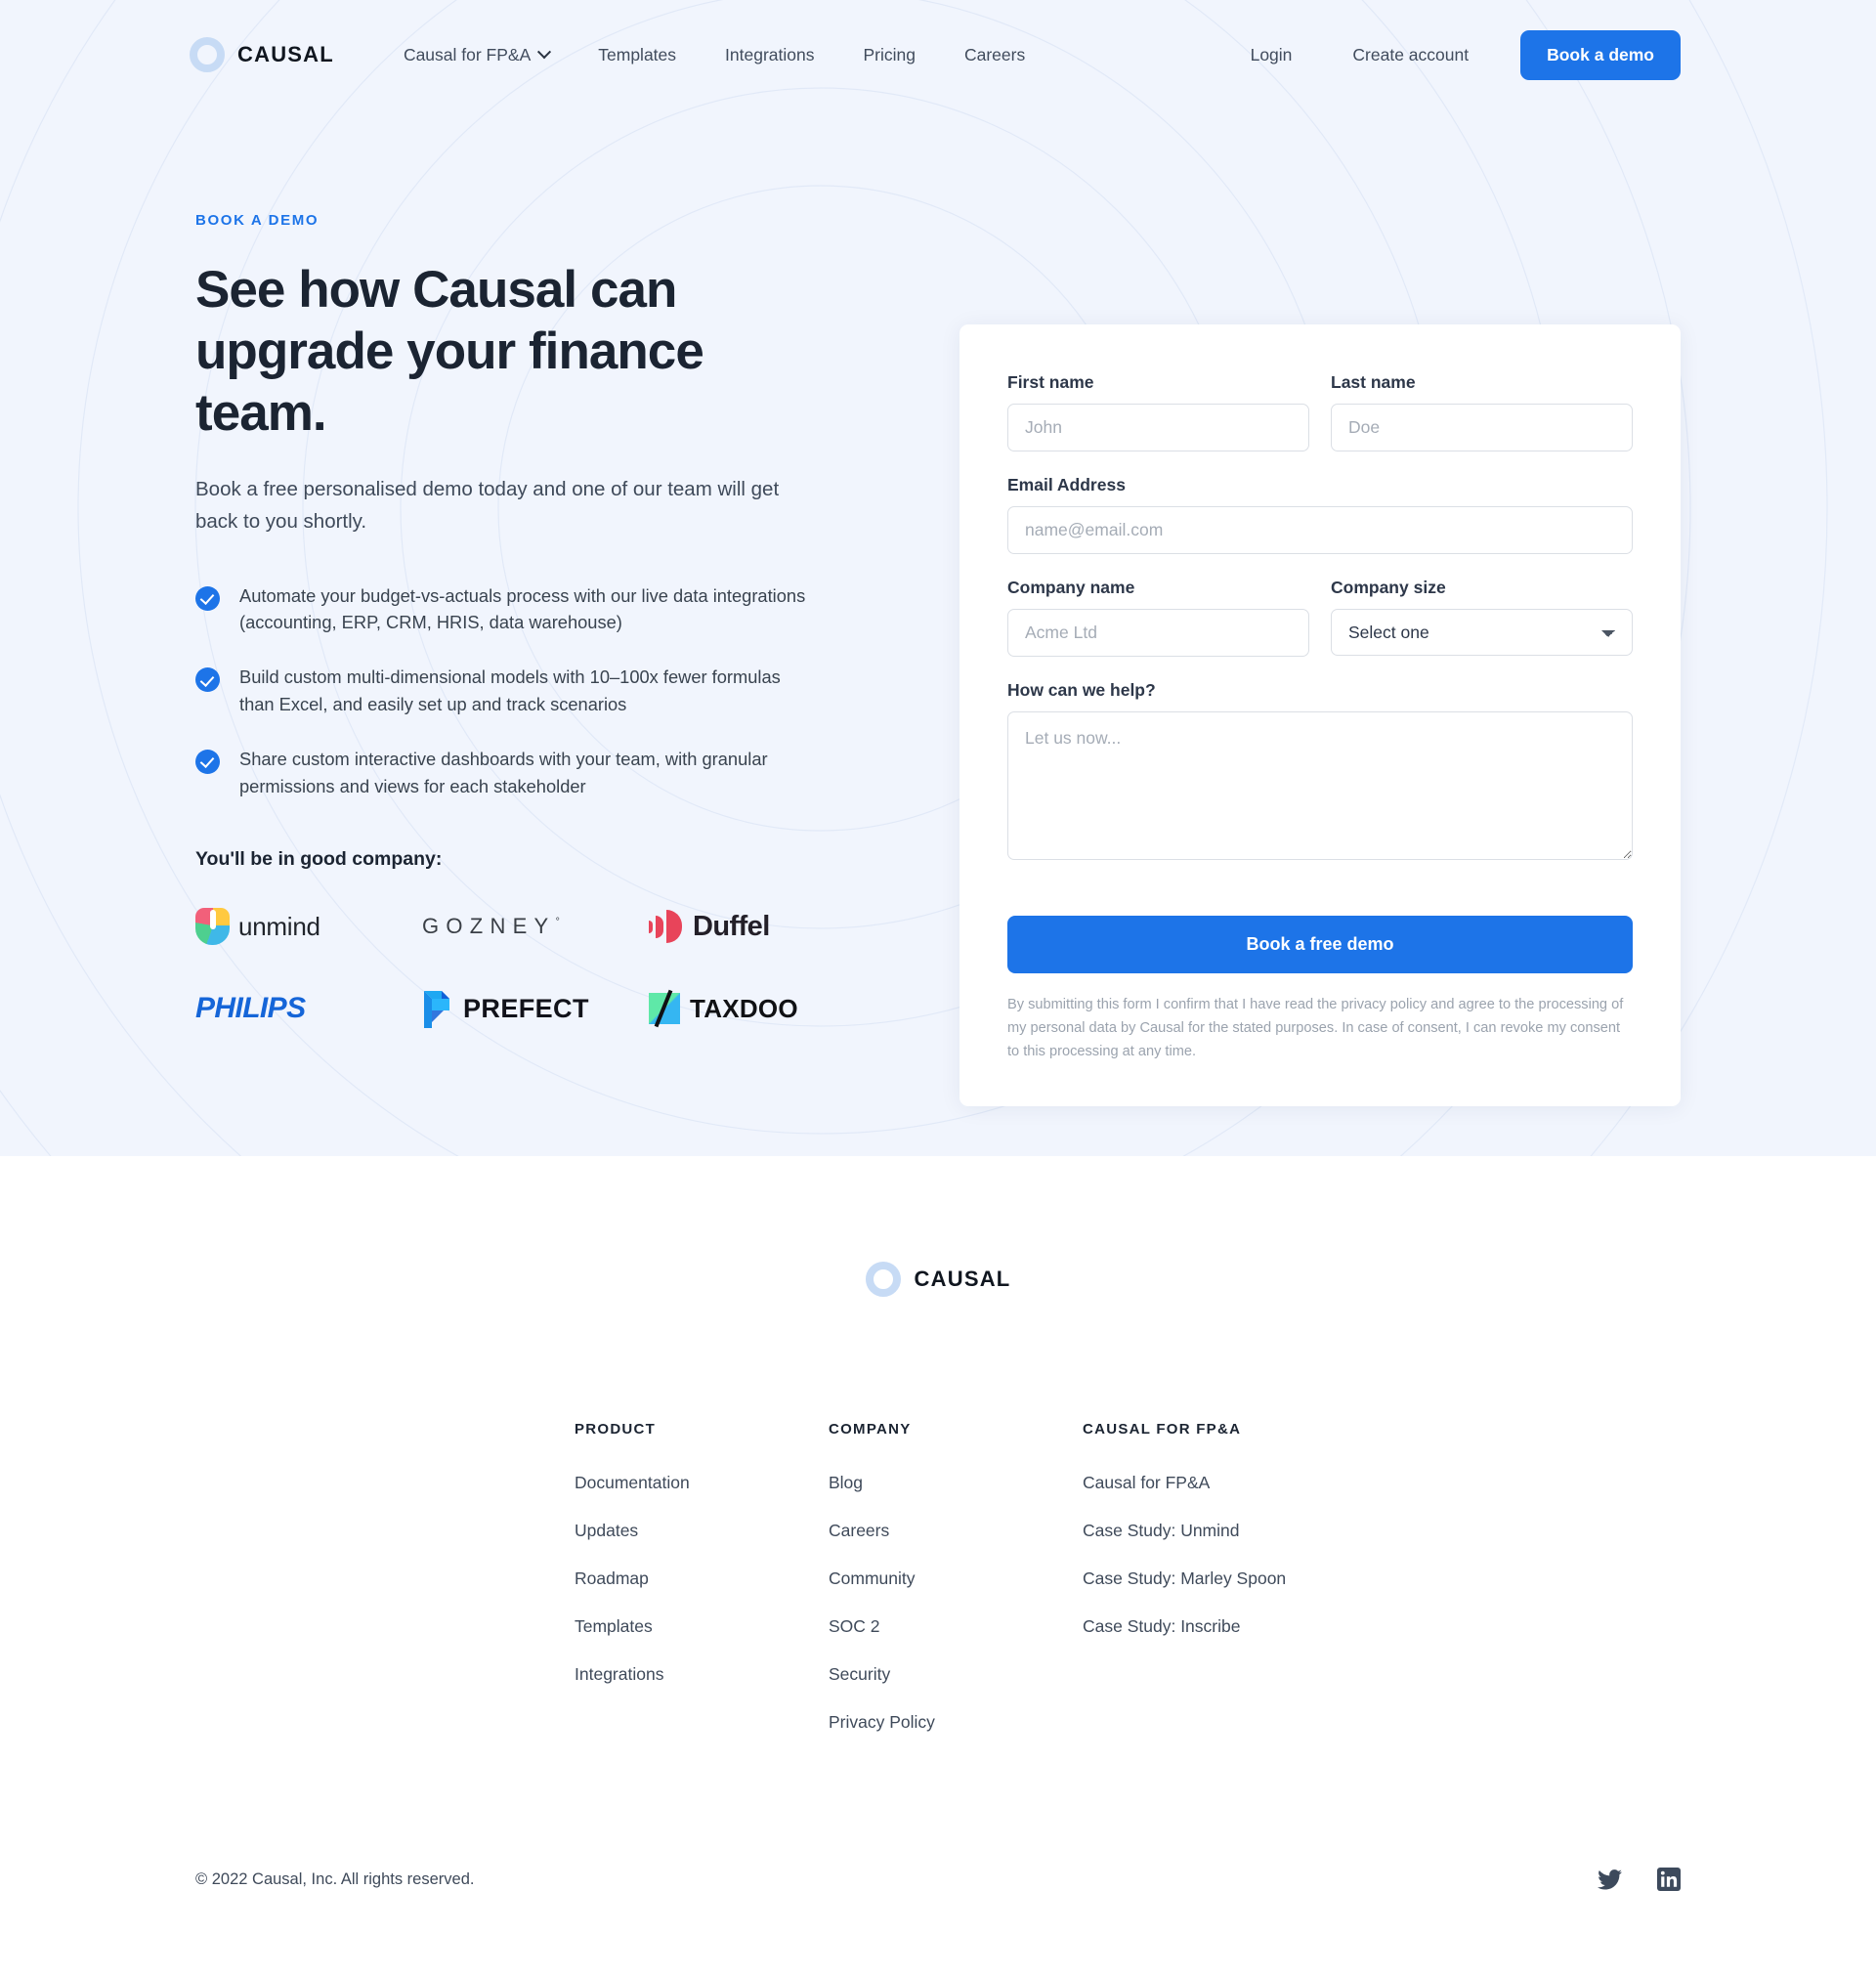 This screenshot has width=1876, height=1976. I want to click on footer-link-security: Security, so click(956, 1674).